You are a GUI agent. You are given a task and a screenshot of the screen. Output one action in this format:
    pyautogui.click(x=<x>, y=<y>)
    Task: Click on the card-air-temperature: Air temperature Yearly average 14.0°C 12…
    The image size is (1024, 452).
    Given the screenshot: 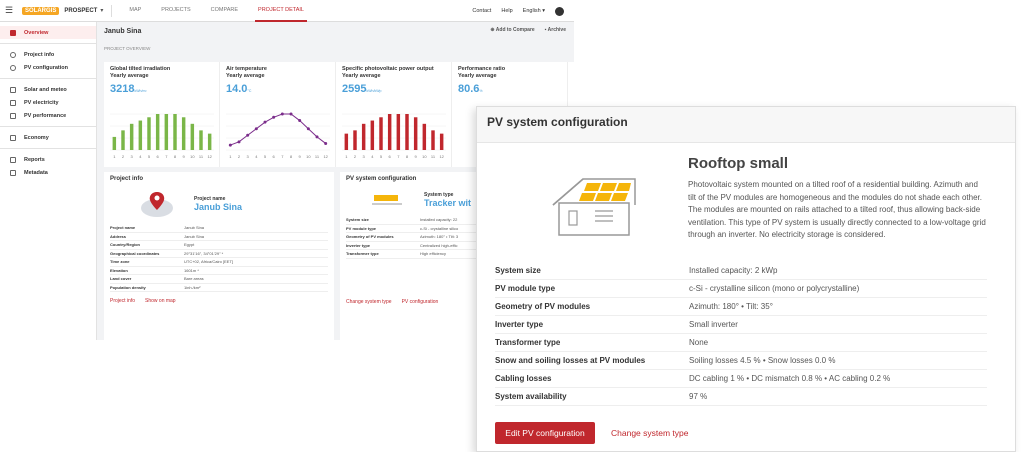 What is the action you would take?
    pyautogui.click(x=278, y=114)
    